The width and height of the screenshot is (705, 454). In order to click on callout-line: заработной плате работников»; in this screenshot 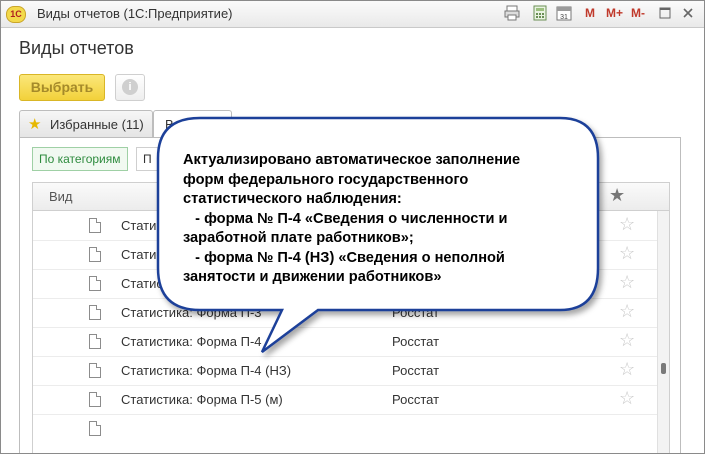, I will do `click(298, 238)`.